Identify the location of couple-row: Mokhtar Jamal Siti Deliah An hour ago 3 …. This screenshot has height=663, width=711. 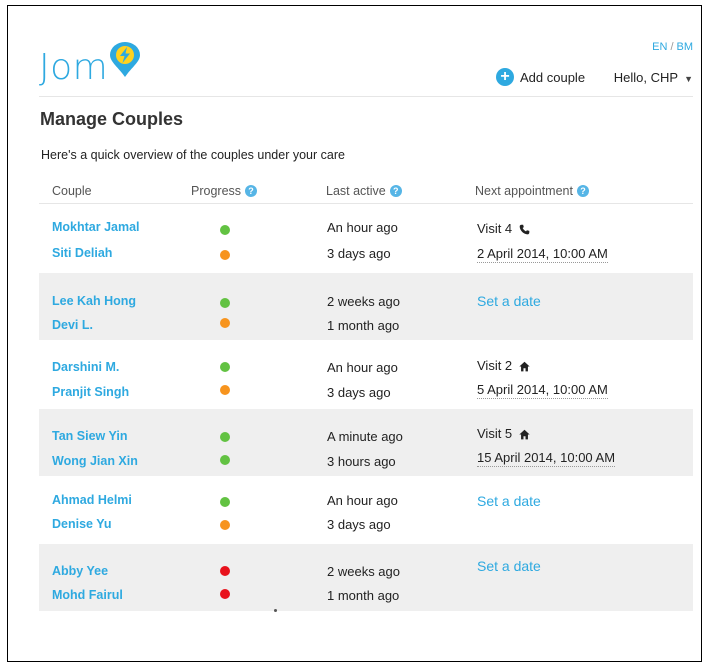
(366, 238).